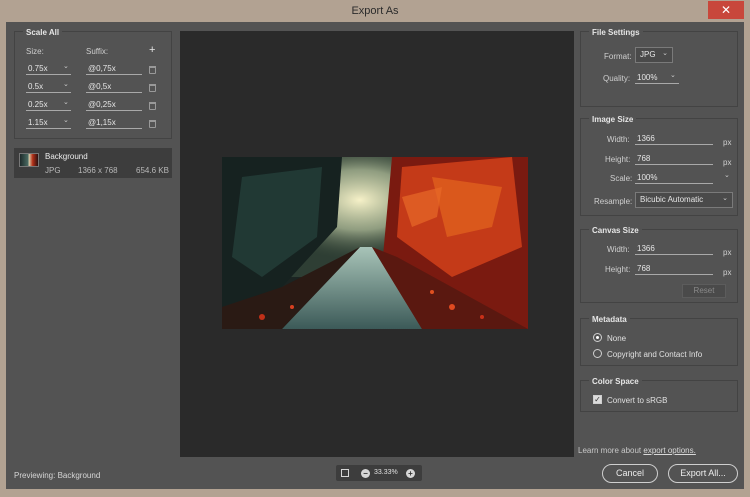 Image resolution: width=750 pixels, height=497 pixels. I want to click on zoom-control: − 33.33% +, so click(379, 473).